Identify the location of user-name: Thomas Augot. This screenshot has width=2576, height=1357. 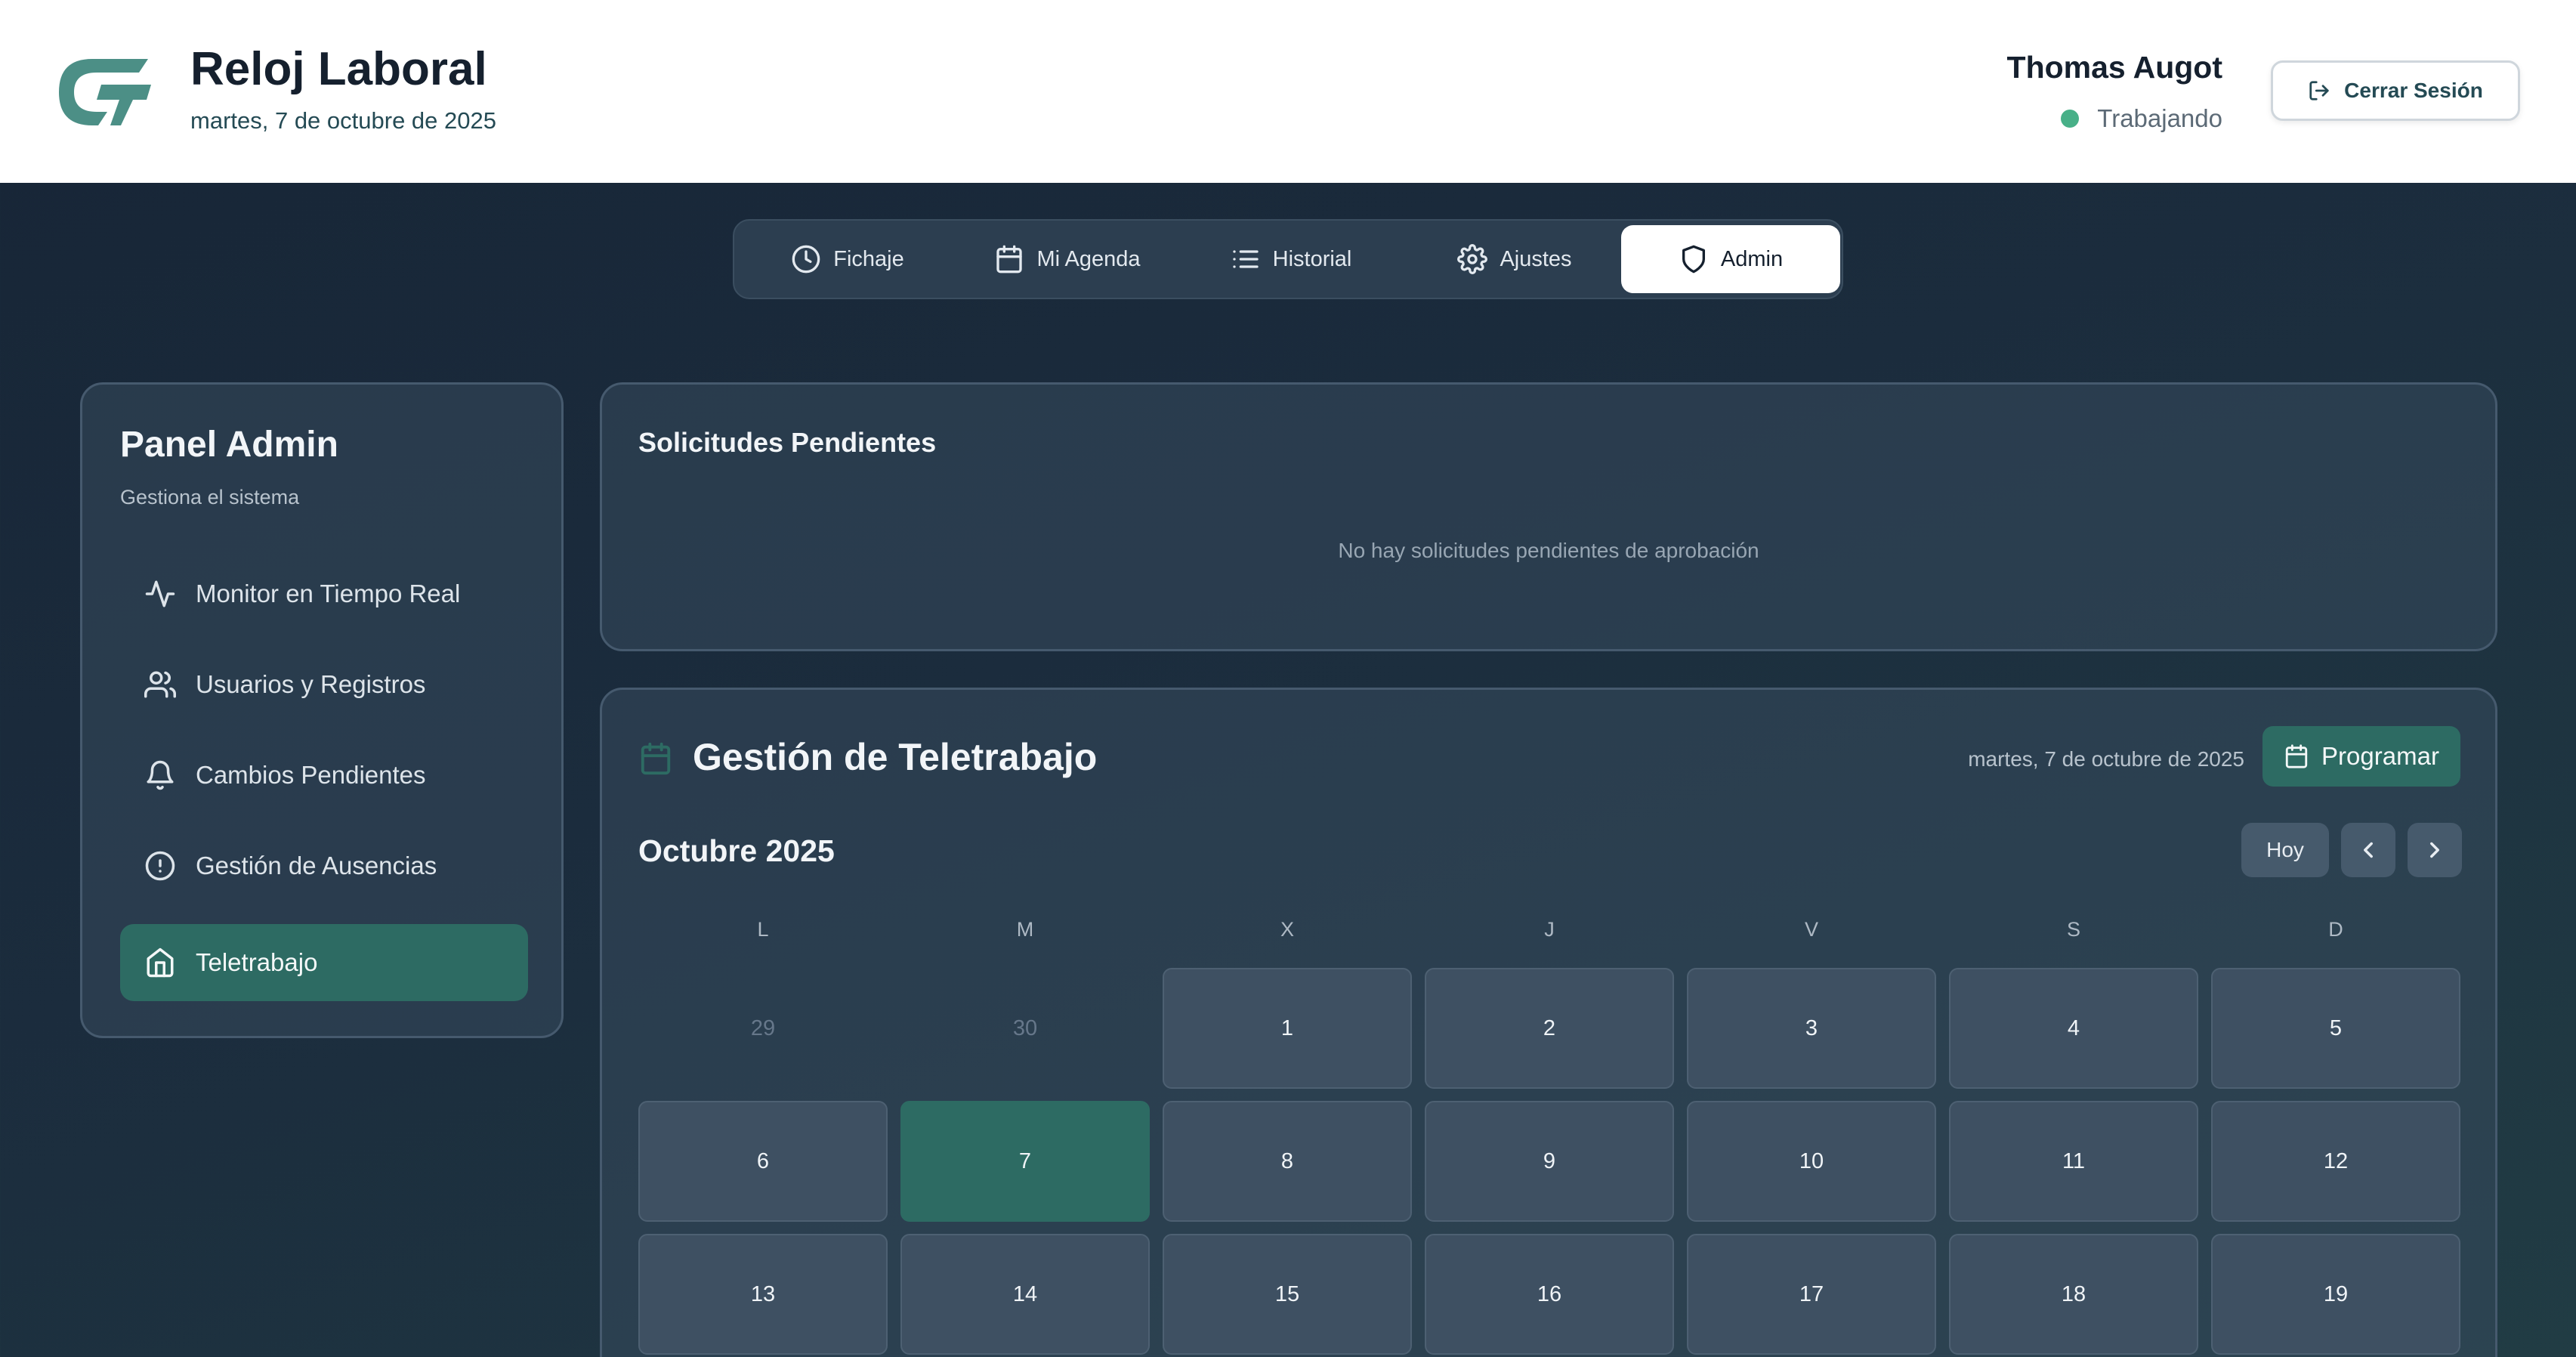
(2114, 67).